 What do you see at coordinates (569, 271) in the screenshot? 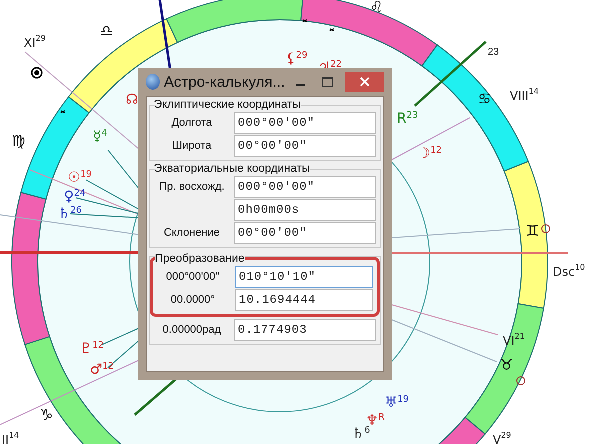
I see `house-label: Dsc$^{10}$` at bounding box center [569, 271].